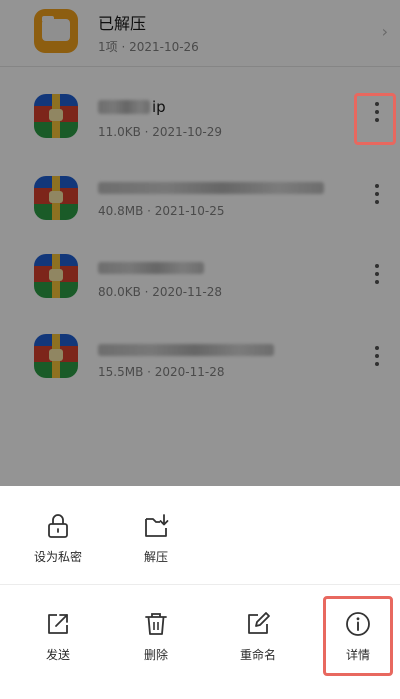  What do you see at coordinates (57, 655) in the screenshot?
I see `send-label: 发送` at bounding box center [57, 655].